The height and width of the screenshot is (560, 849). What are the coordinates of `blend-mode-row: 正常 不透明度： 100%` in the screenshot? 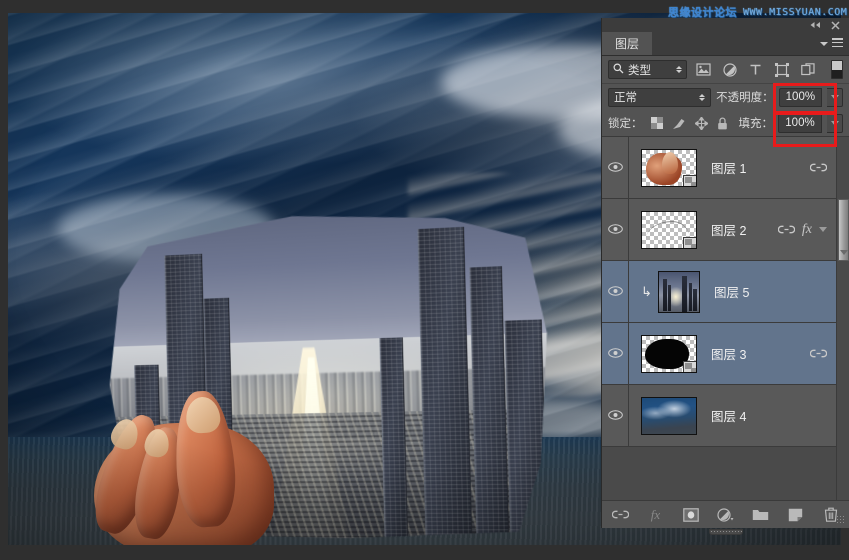 It's located at (725, 97).